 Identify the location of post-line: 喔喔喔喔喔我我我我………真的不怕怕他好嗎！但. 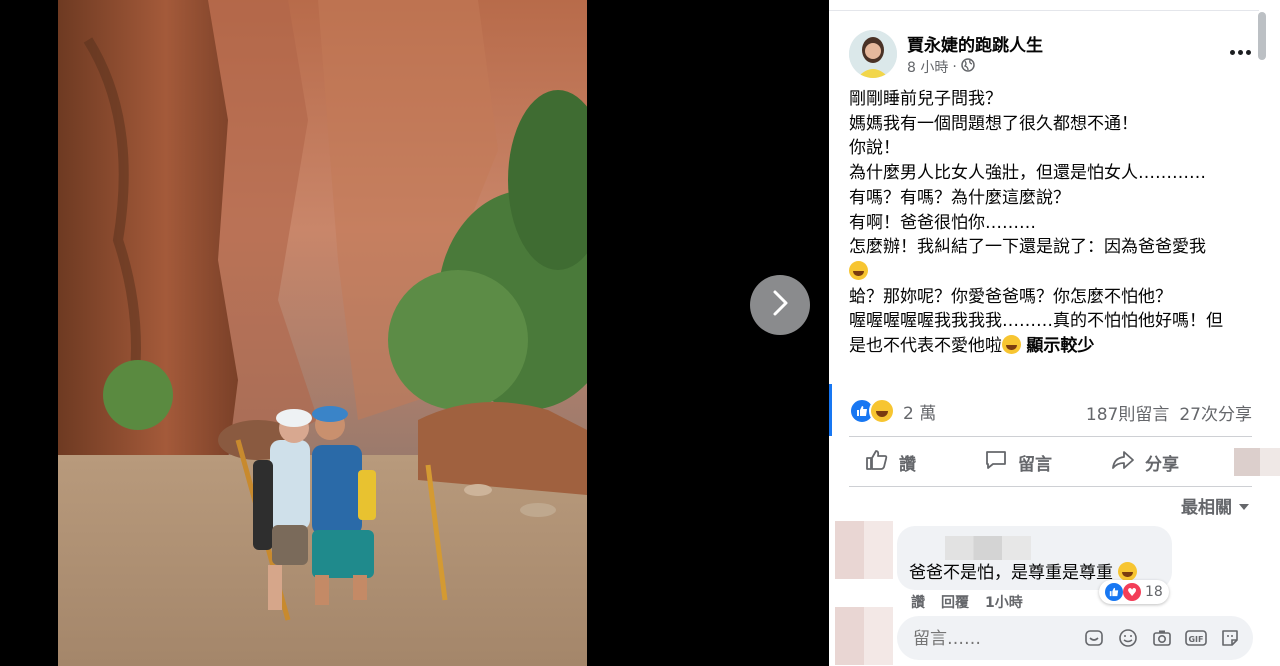
(1036, 321).